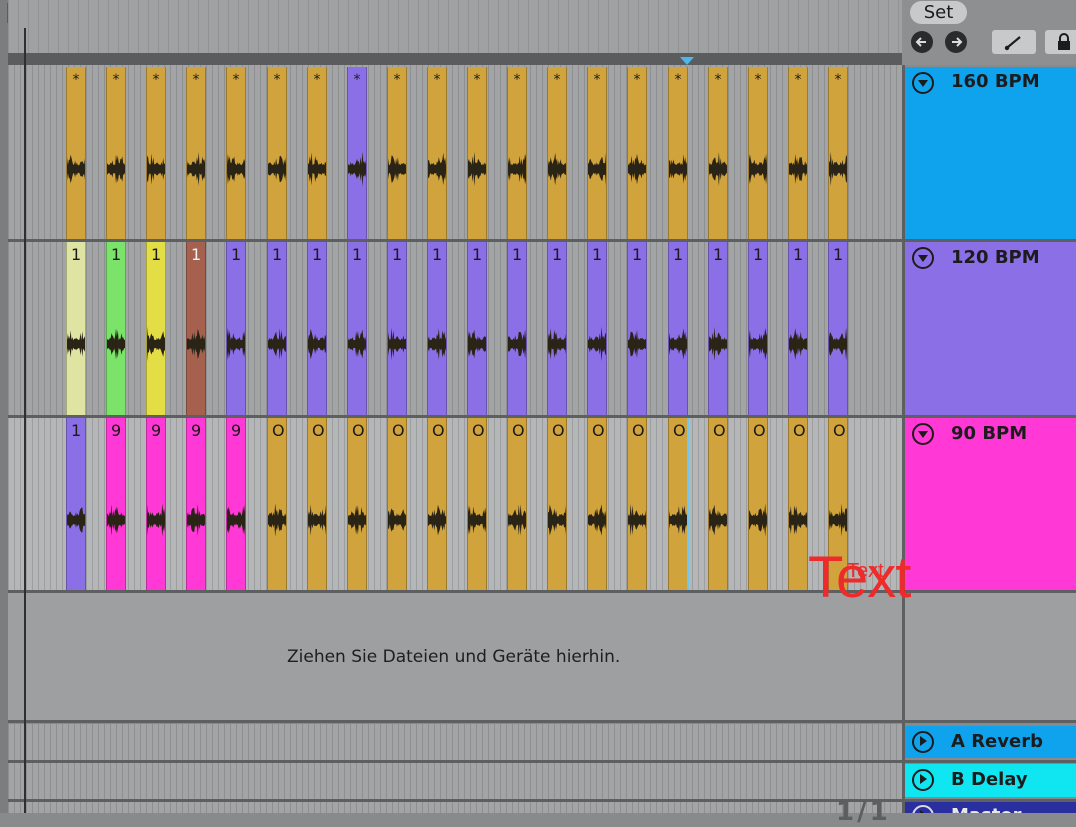 This screenshot has width=1076, height=827. Describe the element at coordinates (455, 59) in the screenshot. I see `loop-bar` at that location.